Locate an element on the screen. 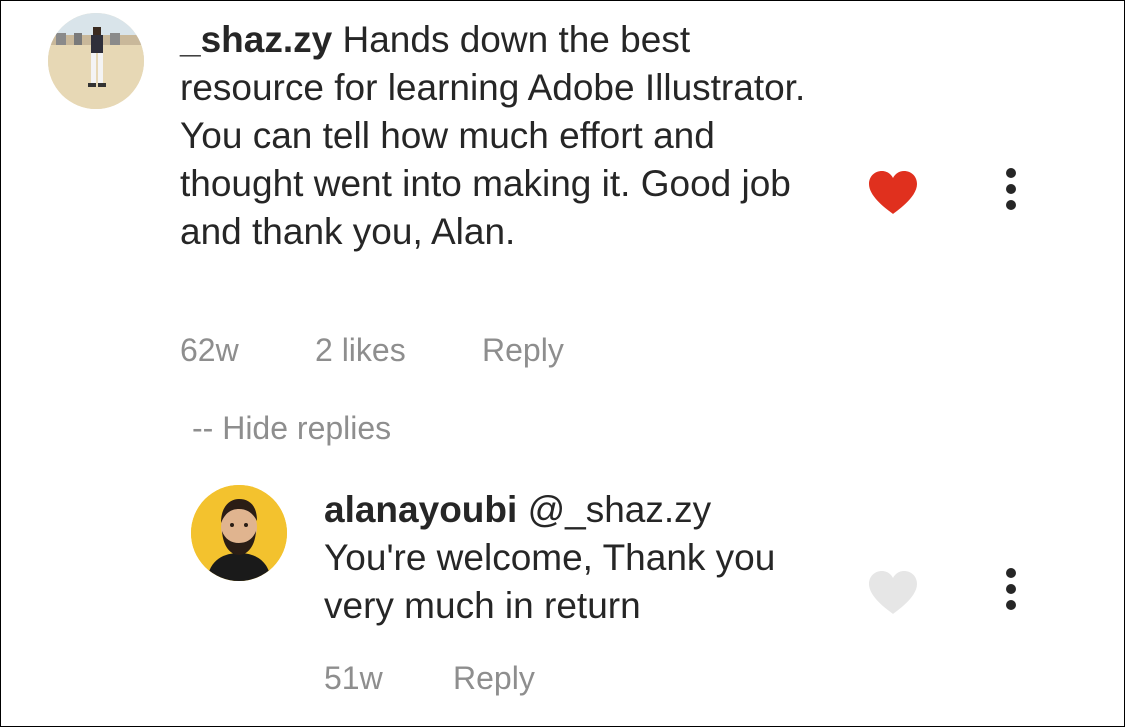 The width and height of the screenshot is (1125, 727). reply-time: 51w is located at coordinates (353, 678).